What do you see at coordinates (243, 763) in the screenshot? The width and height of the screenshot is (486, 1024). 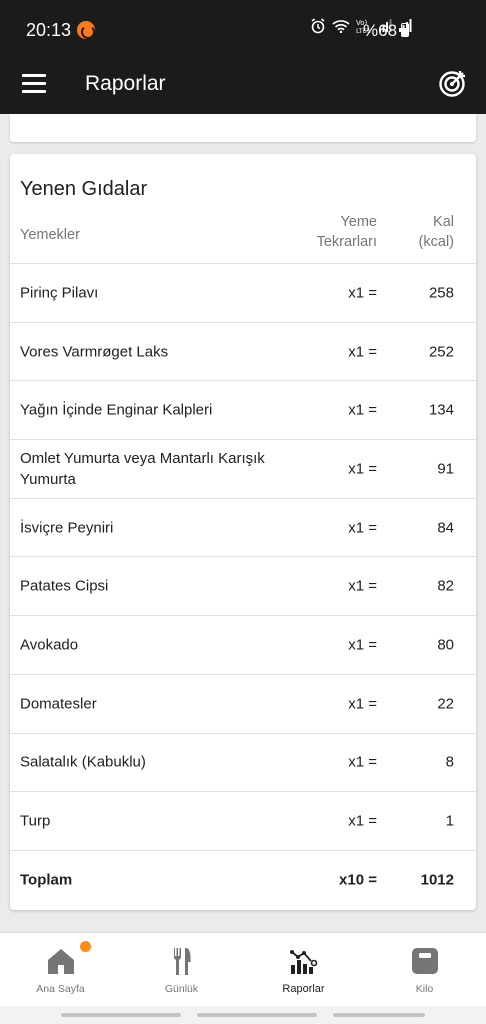 I see `table-row: Salatalık (Kabuklu) x1 = 8` at bounding box center [243, 763].